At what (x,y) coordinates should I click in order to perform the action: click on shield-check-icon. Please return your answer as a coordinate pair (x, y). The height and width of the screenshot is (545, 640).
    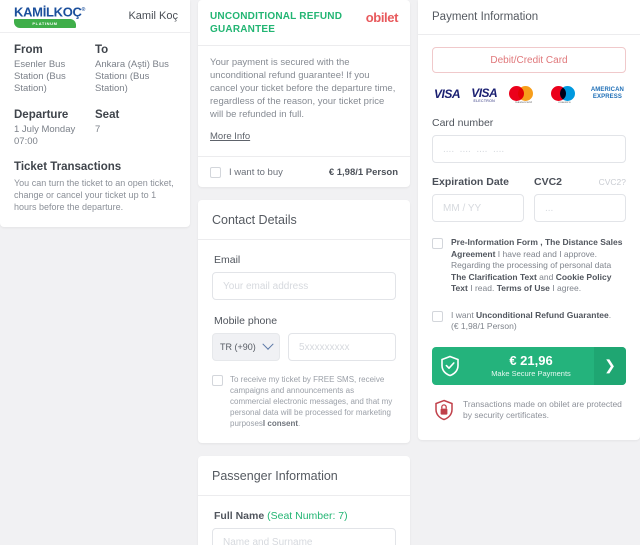
    Looking at the image, I should click on (450, 366).